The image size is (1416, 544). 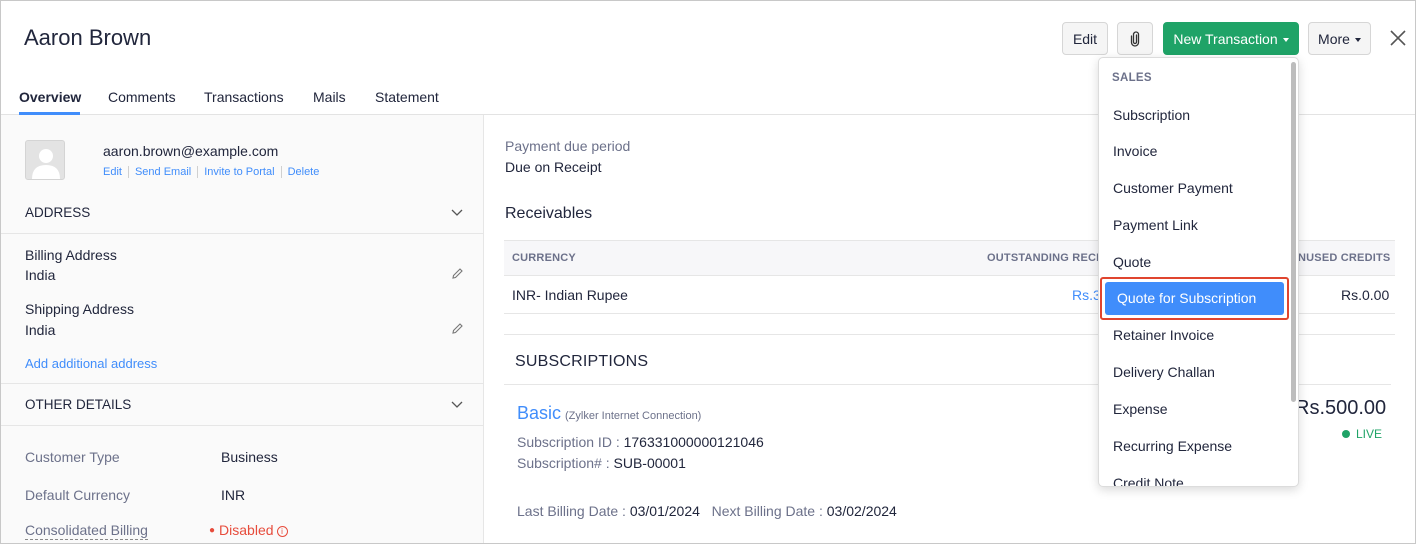 What do you see at coordinates (649, 463) in the screenshot?
I see `subscription-number-value: SUB-00001` at bounding box center [649, 463].